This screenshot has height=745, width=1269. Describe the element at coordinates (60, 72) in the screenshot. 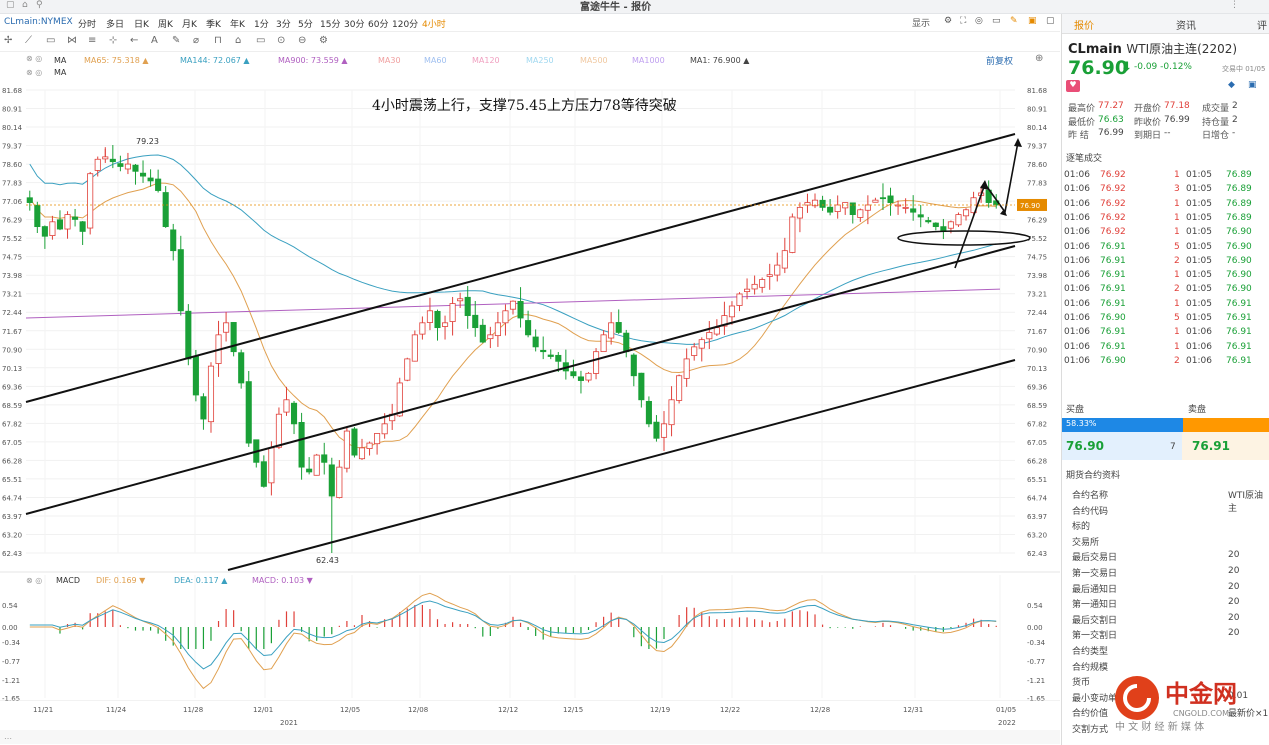

I see `ma-legend-row2: MA` at that location.